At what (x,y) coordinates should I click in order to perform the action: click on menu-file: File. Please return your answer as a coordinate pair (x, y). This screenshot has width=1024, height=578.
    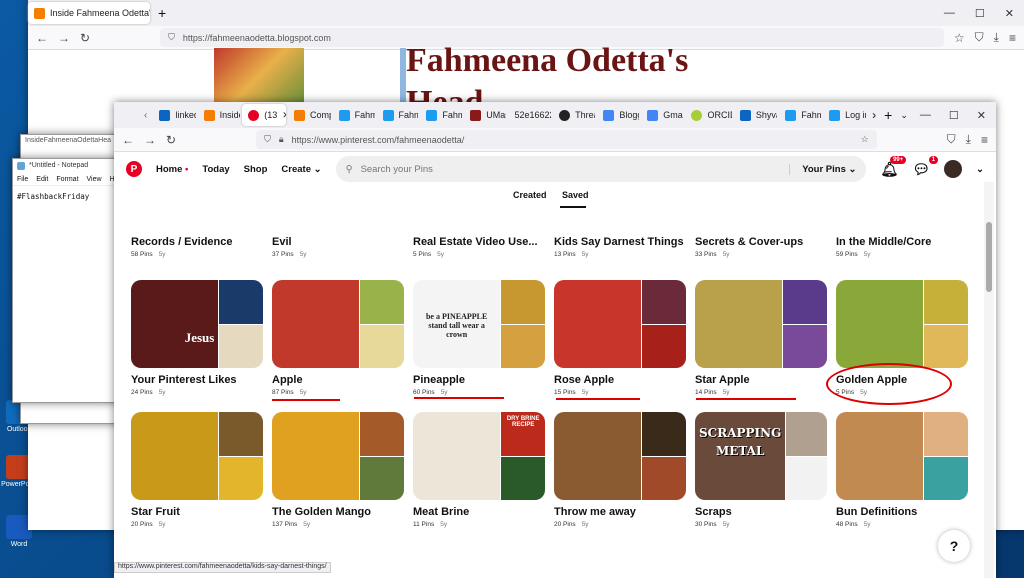
    Looking at the image, I should click on (22, 179).